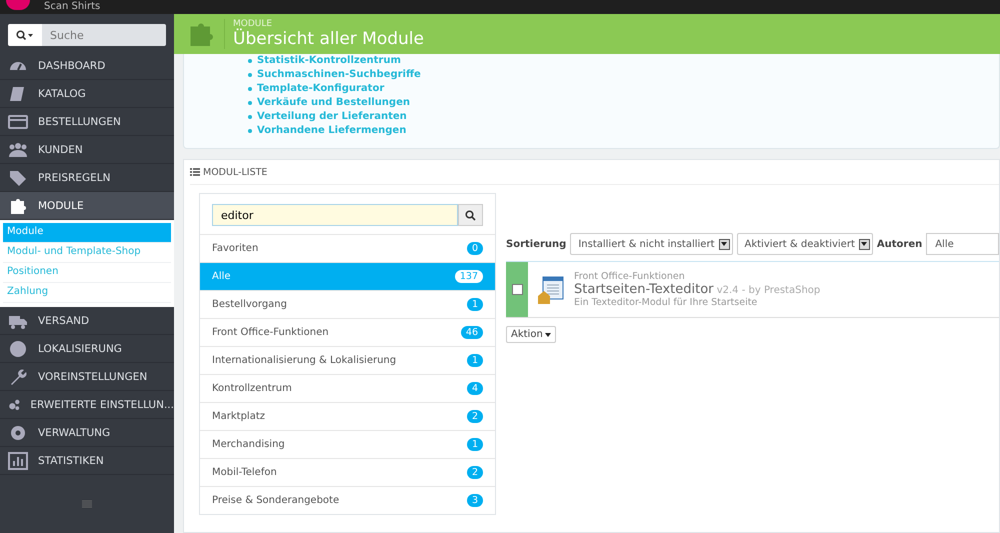 This screenshot has width=1000, height=533. I want to click on sidebar-item: KUNDEN, so click(87, 150).